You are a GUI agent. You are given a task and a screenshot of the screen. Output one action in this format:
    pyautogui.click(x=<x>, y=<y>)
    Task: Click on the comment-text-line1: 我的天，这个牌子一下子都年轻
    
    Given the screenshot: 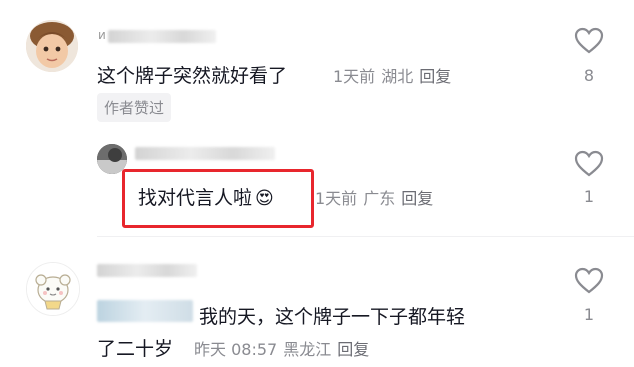 What is the action you would take?
    pyautogui.click(x=332, y=317)
    